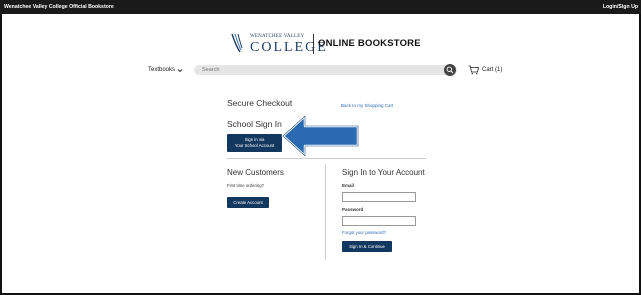 The width and height of the screenshot is (641, 295). I want to click on signin-heading: Sign In to Your Account, so click(383, 172).